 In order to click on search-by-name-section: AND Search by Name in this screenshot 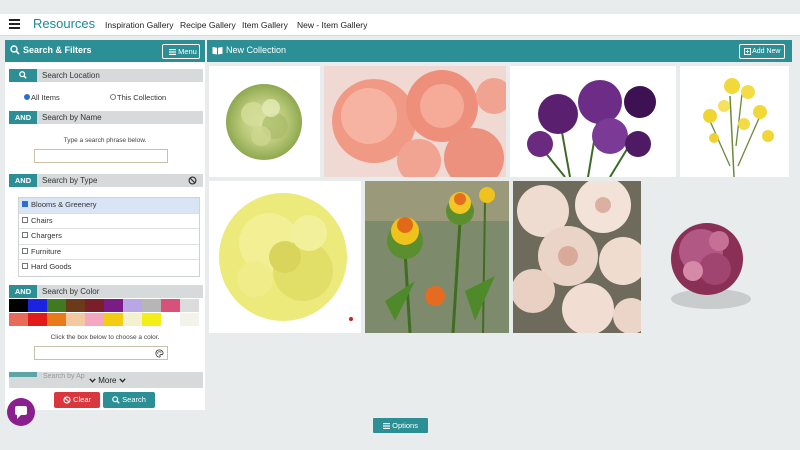, I will do `click(106, 117)`.